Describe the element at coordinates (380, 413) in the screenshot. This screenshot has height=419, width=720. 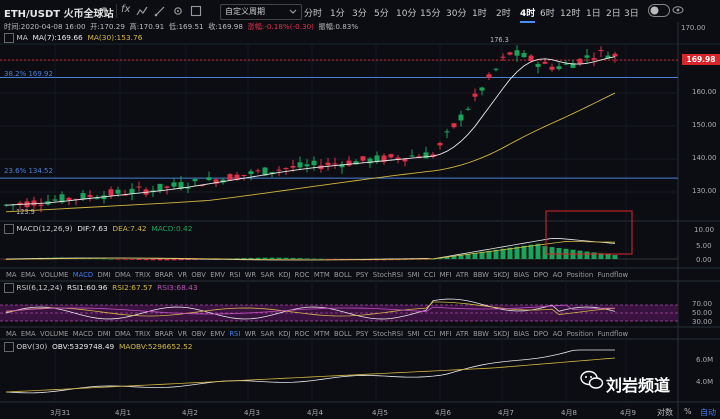
I see `date-axis-label: 4月5` at that location.